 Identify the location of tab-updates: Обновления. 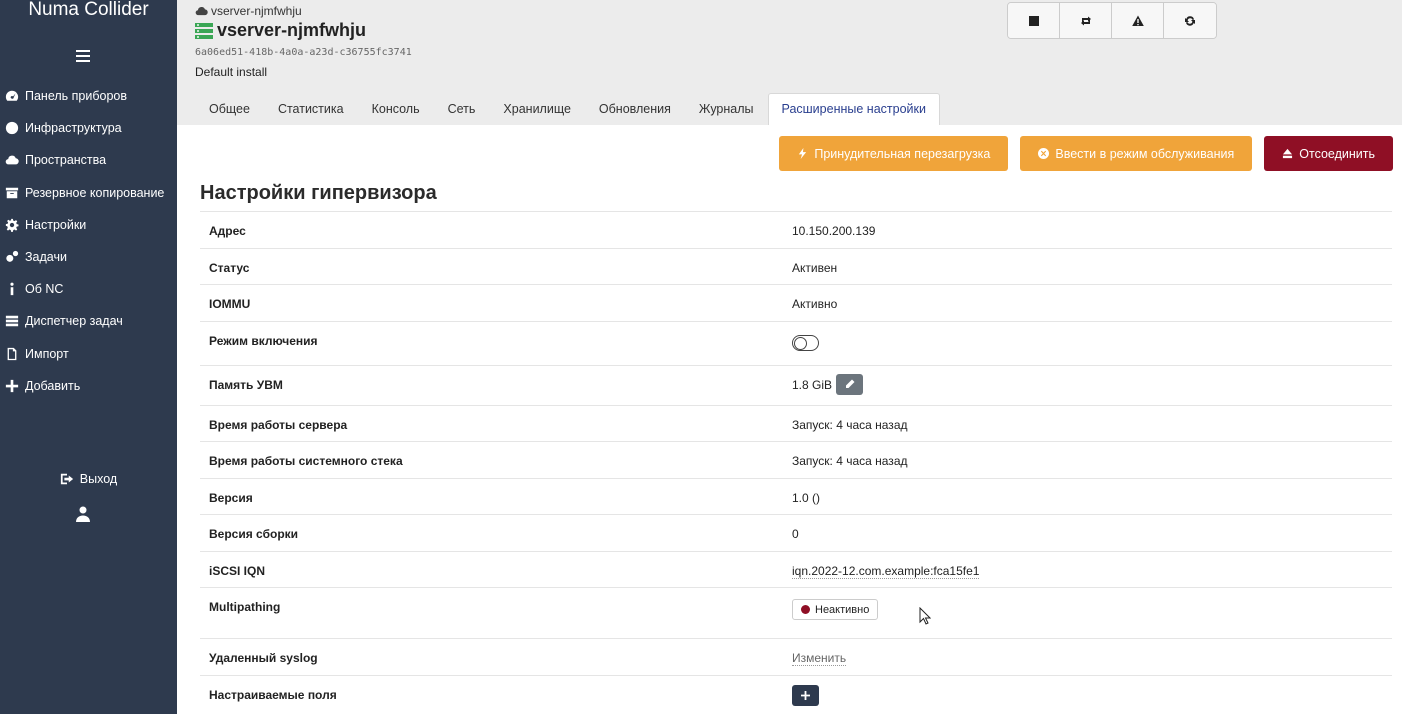
(635, 109).